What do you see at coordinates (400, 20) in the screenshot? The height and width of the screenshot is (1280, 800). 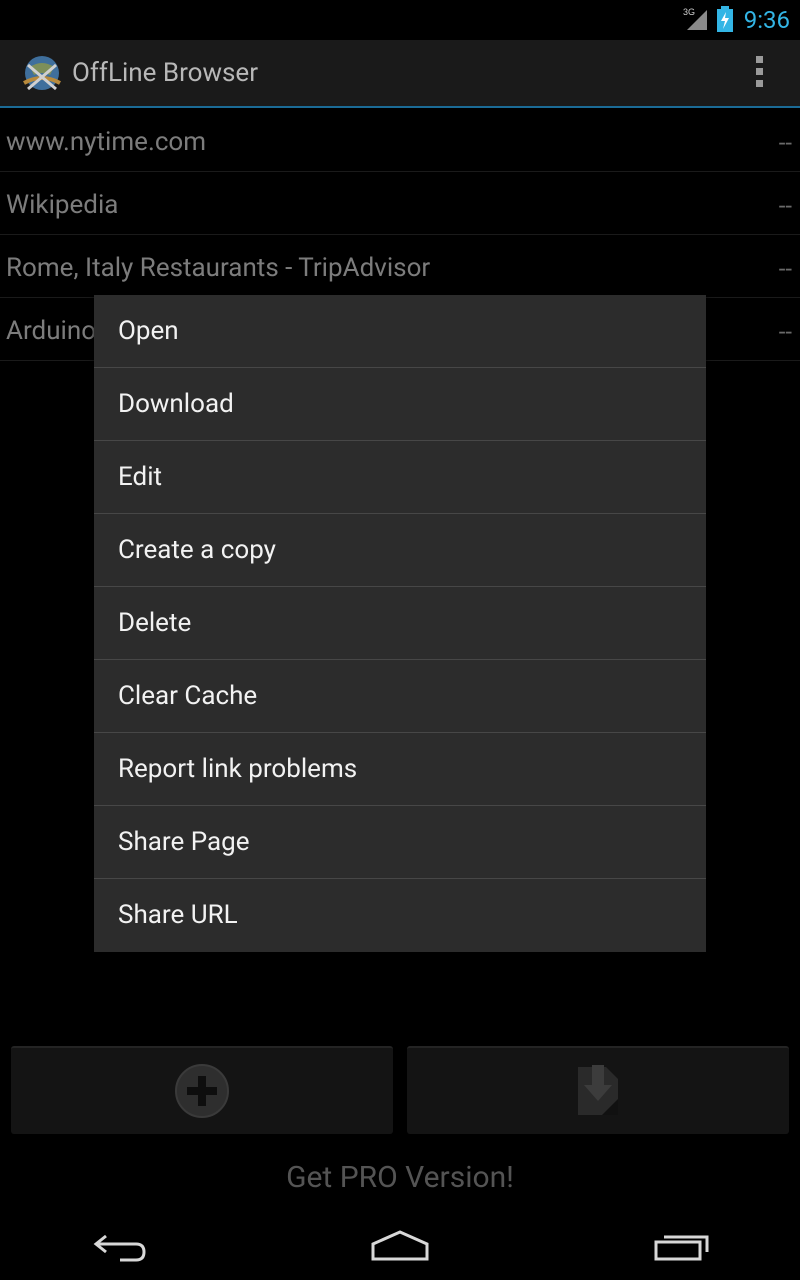 I see `status-bar: 3G 9:36` at bounding box center [400, 20].